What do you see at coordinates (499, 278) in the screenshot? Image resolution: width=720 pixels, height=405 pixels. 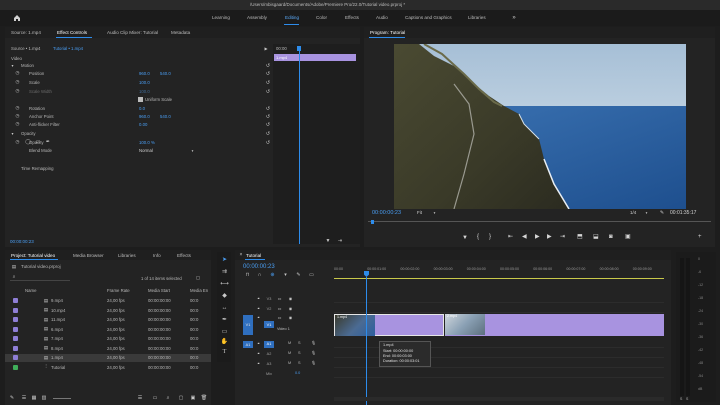 I see `work-area-bar` at bounding box center [499, 278].